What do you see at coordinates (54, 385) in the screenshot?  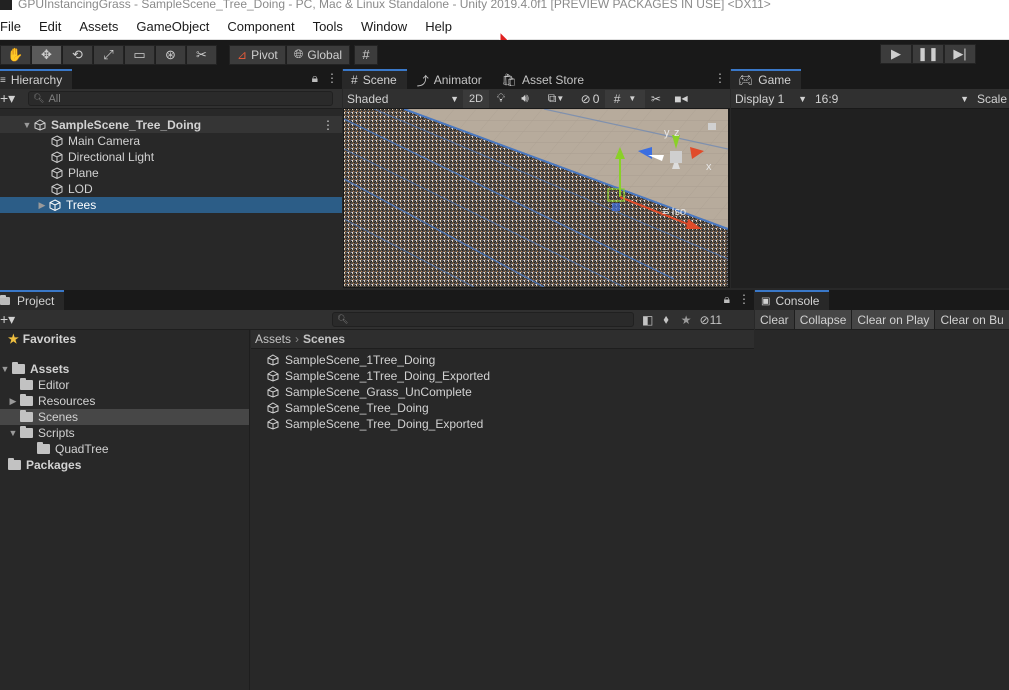 I see `tree-item-label: Editor` at bounding box center [54, 385].